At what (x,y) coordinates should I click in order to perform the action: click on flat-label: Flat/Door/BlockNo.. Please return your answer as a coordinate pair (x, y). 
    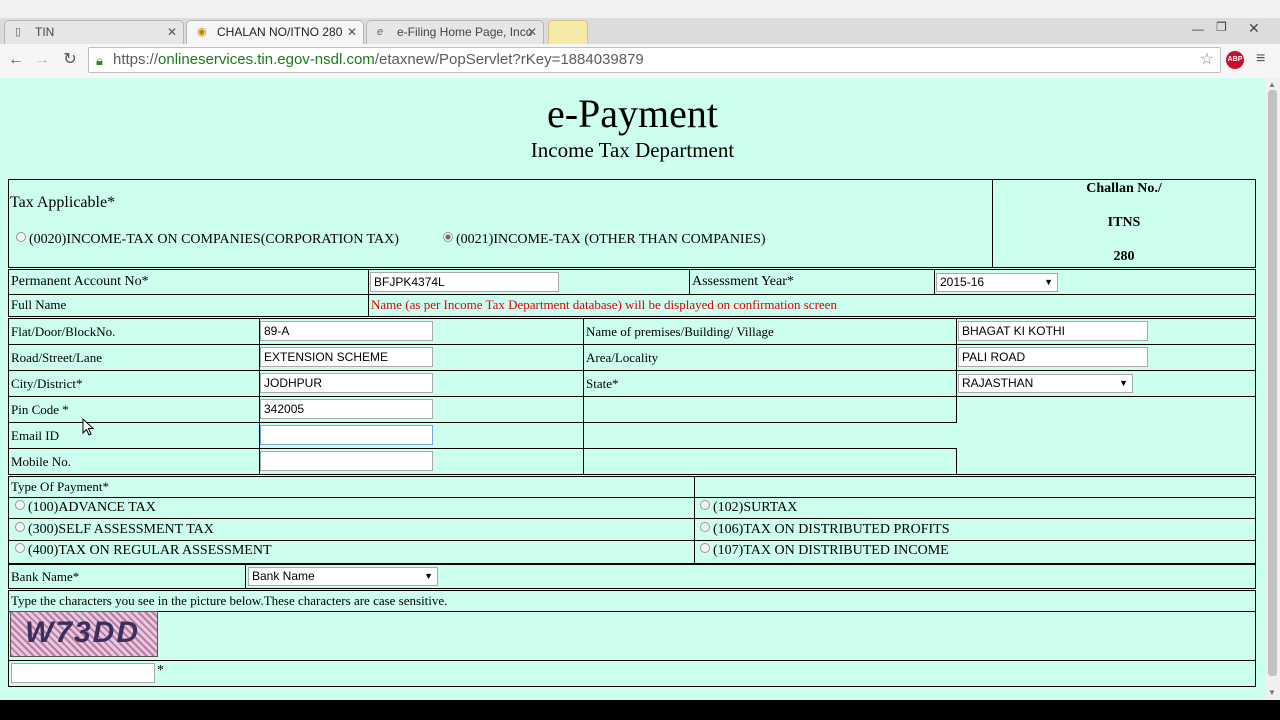
    Looking at the image, I should click on (134, 331).